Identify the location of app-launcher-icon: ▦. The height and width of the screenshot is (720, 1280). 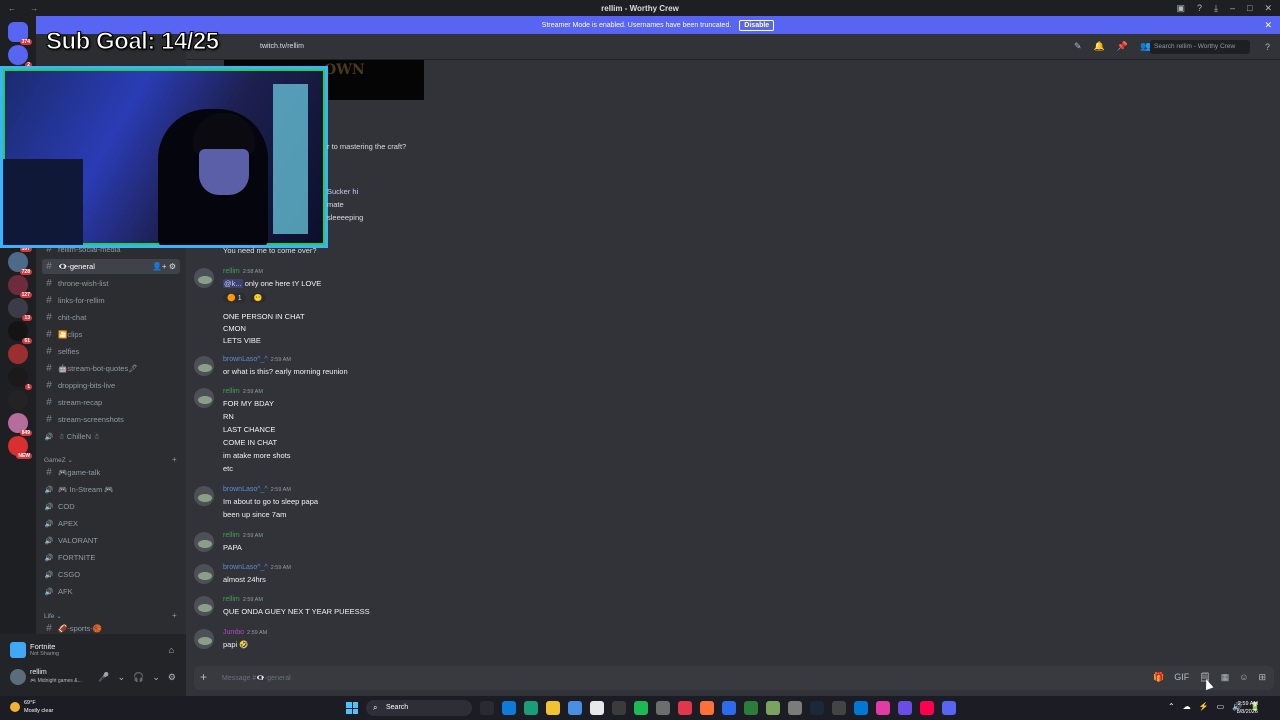
(1225, 677).